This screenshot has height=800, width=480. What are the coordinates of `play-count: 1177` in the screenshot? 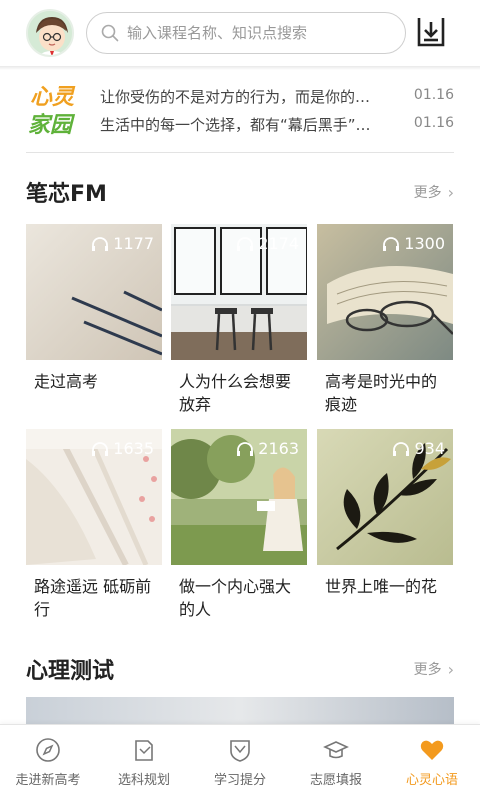 It's located at (122, 243).